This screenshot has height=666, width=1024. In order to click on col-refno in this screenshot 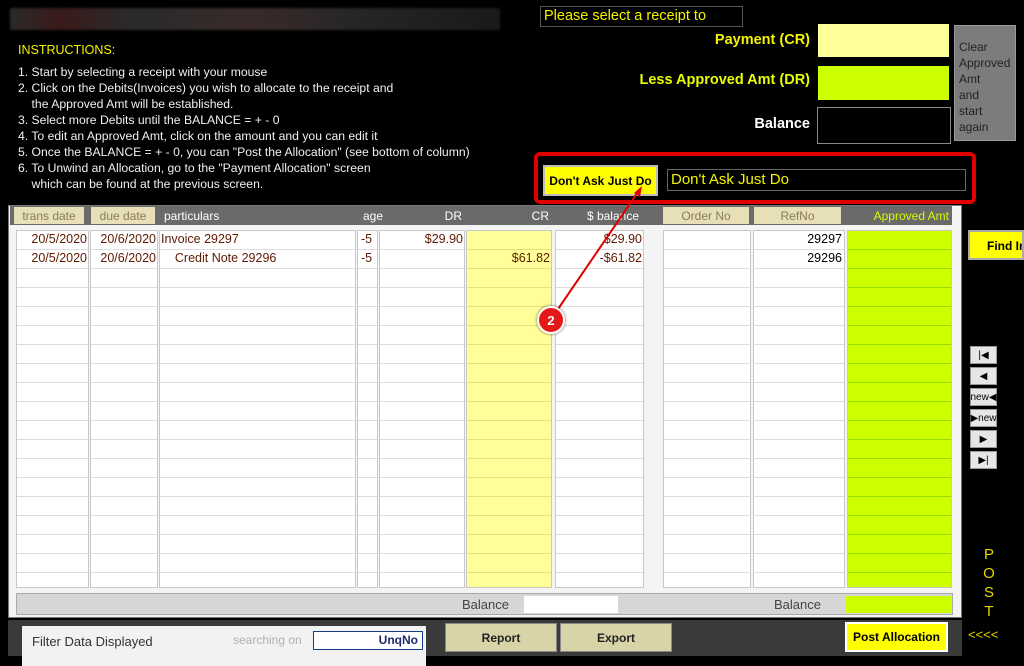, I will do `click(799, 409)`.